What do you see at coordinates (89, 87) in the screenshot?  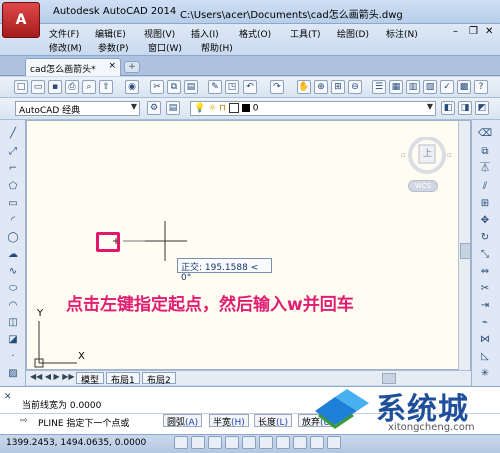 I see `print-preview-icon: ⌕` at bounding box center [89, 87].